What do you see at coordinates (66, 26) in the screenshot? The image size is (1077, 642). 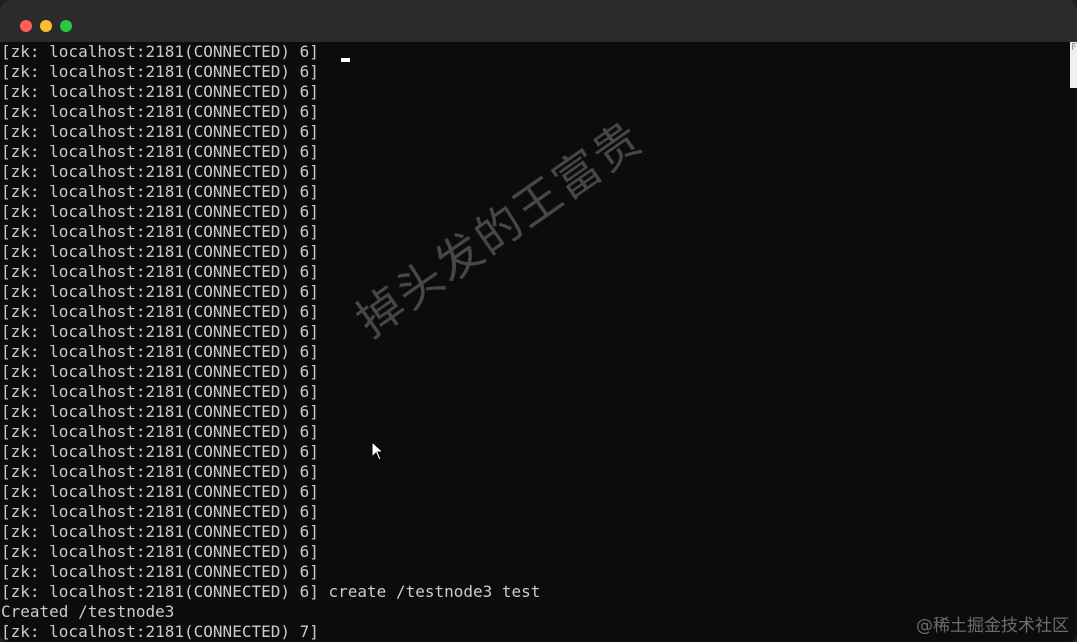 I see `maximize-icon` at bounding box center [66, 26].